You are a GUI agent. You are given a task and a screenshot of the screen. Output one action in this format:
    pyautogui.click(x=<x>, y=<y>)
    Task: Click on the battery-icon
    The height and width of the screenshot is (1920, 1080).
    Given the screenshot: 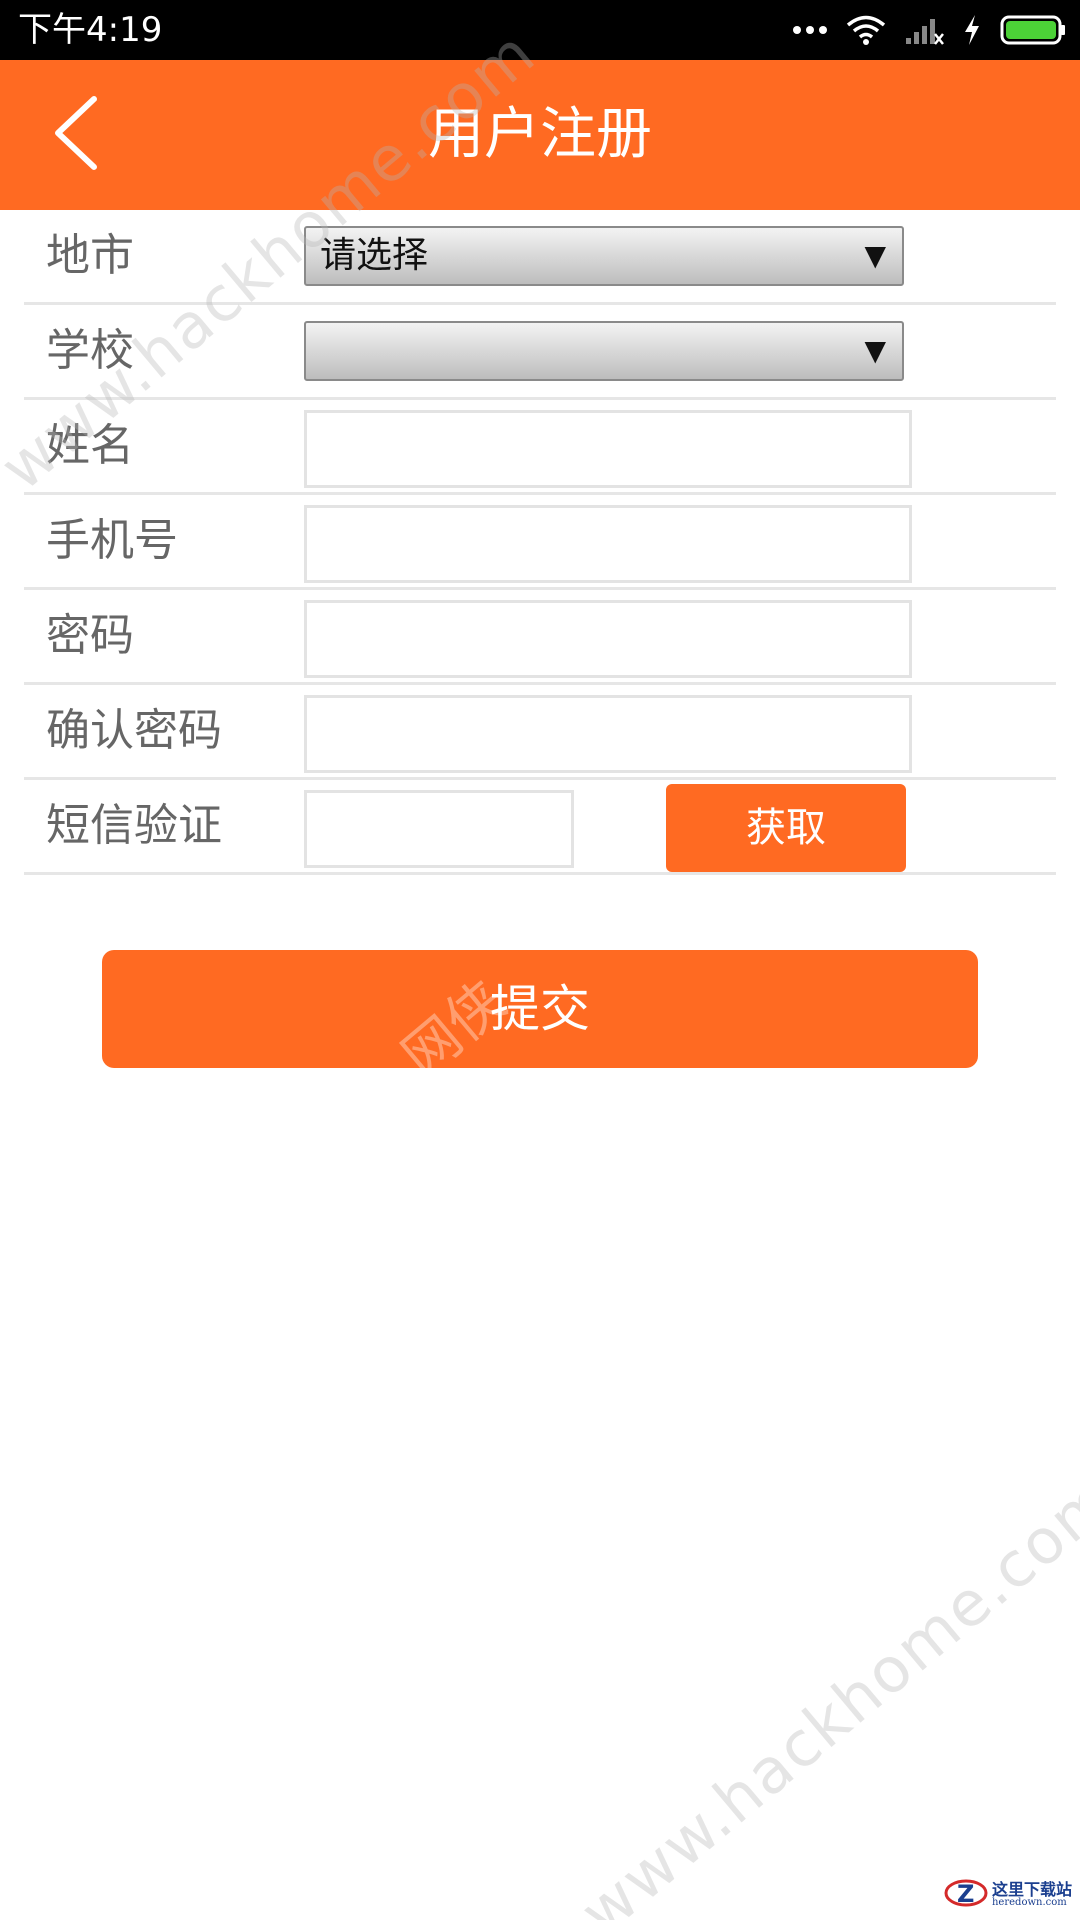 What is the action you would take?
    pyautogui.click(x=1033, y=30)
    